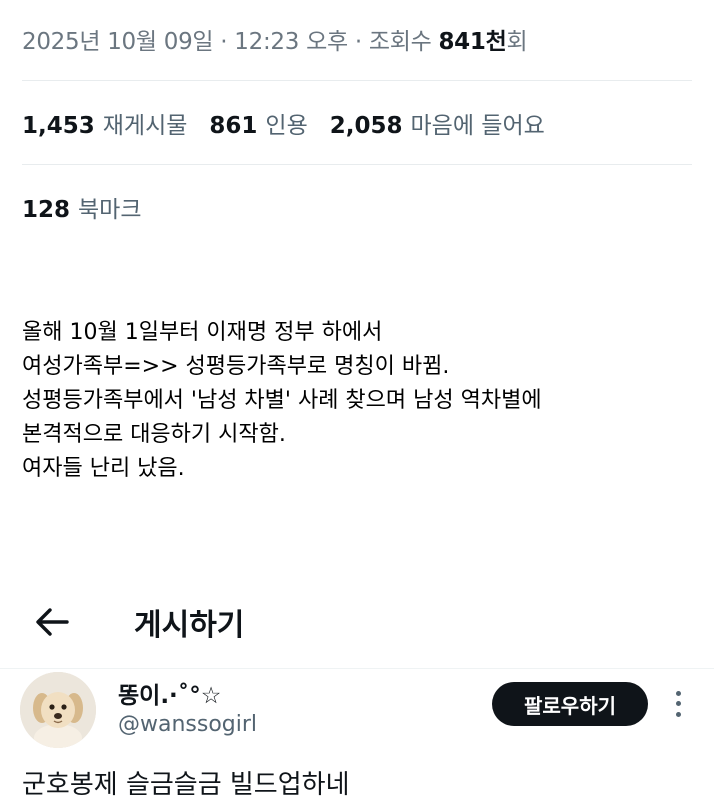 The image size is (714, 804). I want to click on likes-stat: 2,058 마음에 들어요, so click(437, 123).